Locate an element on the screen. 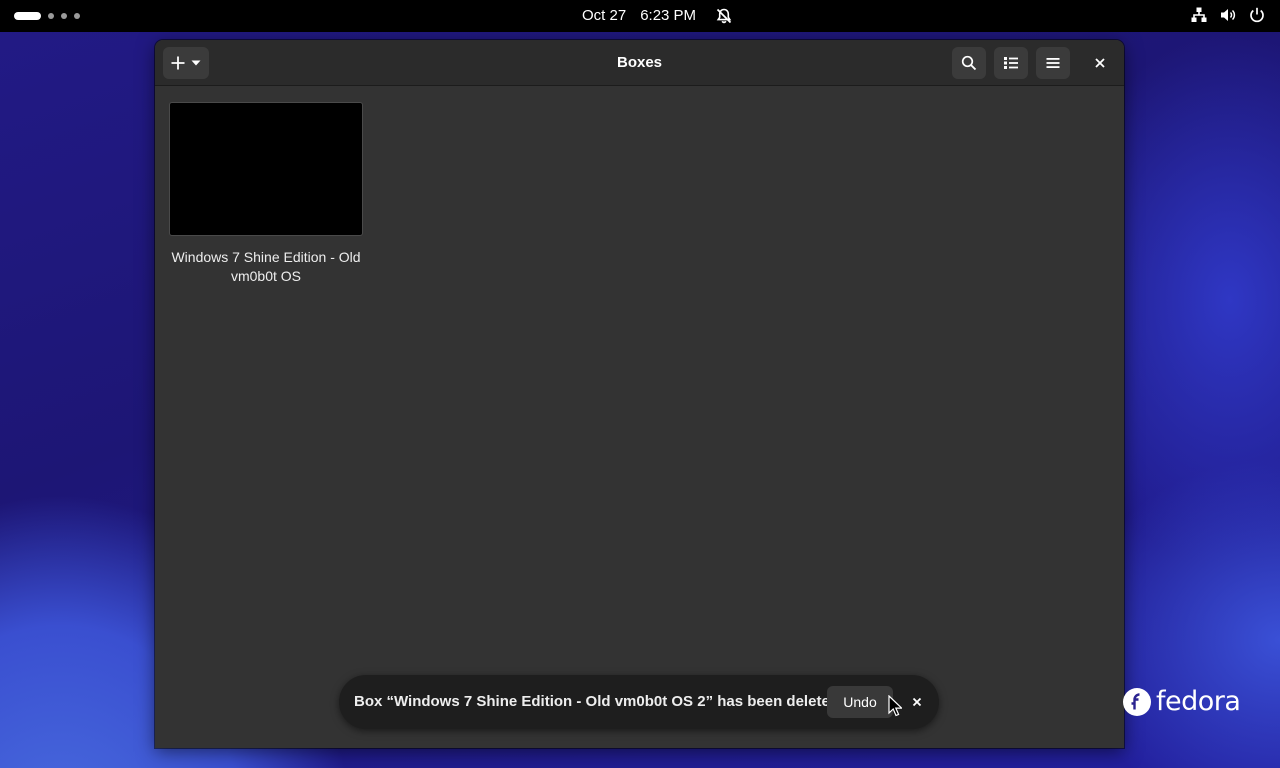 The height and width of the screenshot is (768, 1280). box-item: Windows 7 Shine Edition - Old vm0b0t OS is located at coordinates (266, 194).